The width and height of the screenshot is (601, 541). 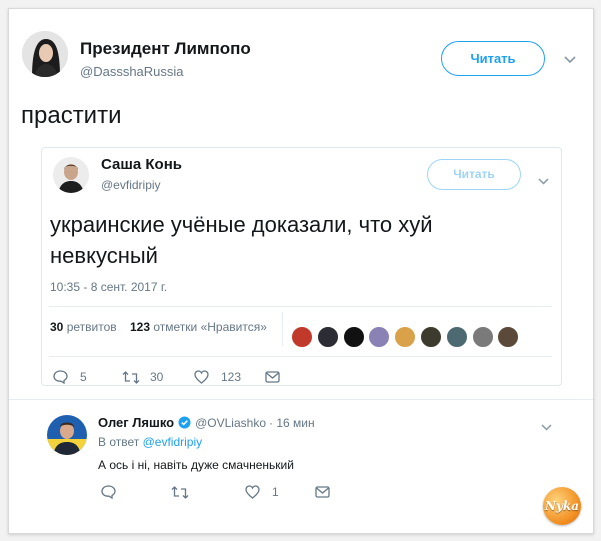 I want to click on quoted-stats-divider-top, so click(x=300, y=306).